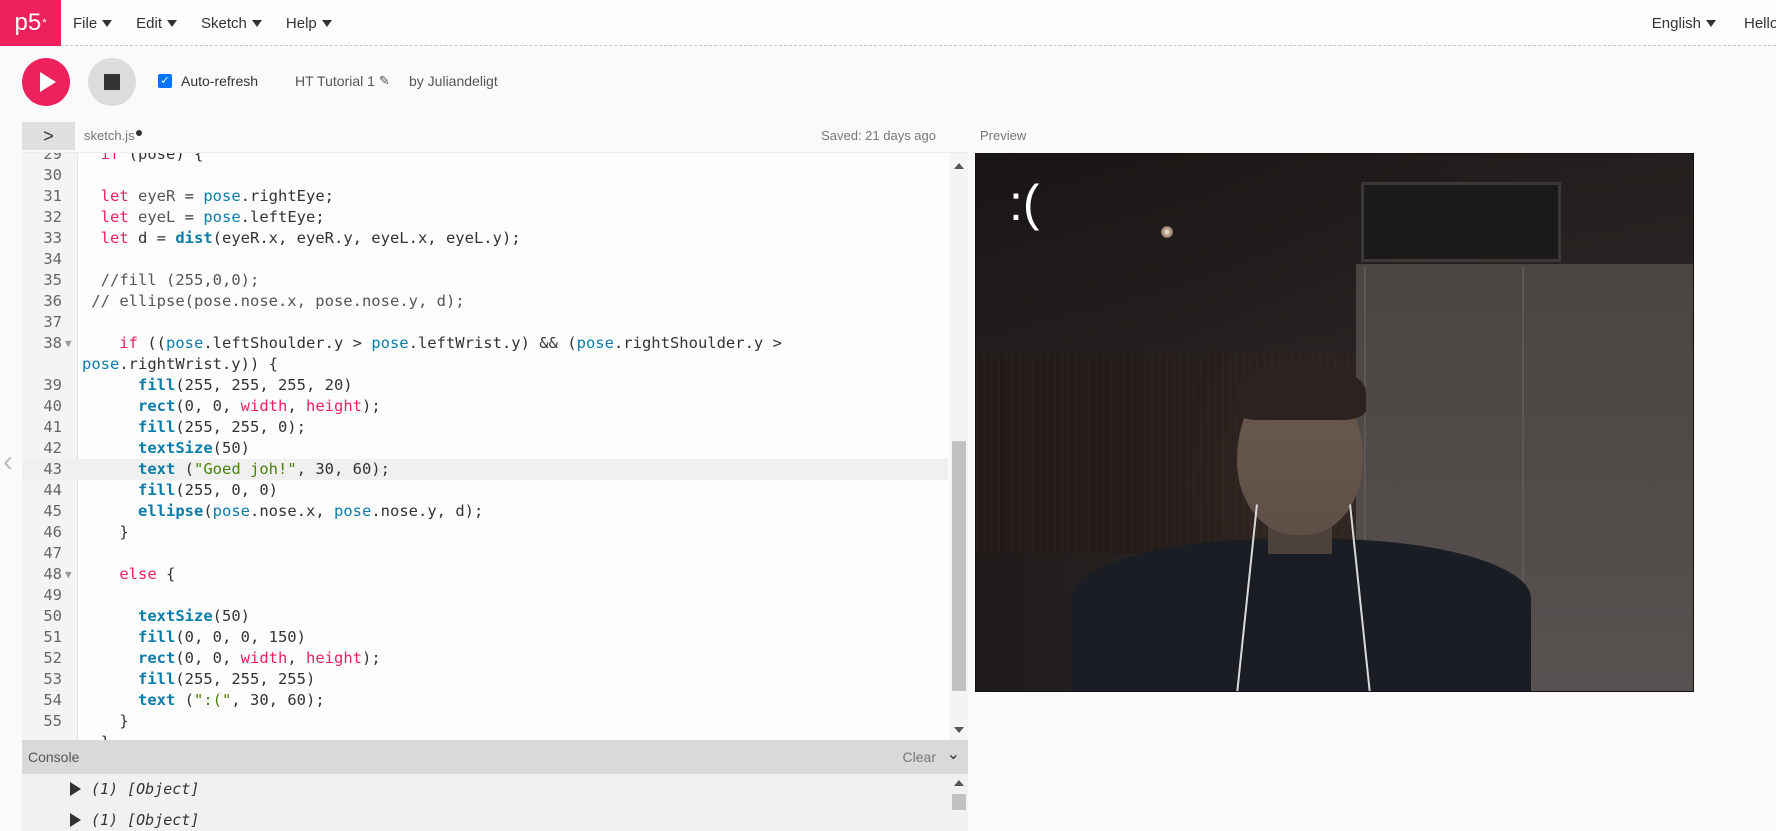  What do you see at coordinates (959, 566) in the screenshot?
I see `editor-scroll-thumb` at bounding box center [959, 566].